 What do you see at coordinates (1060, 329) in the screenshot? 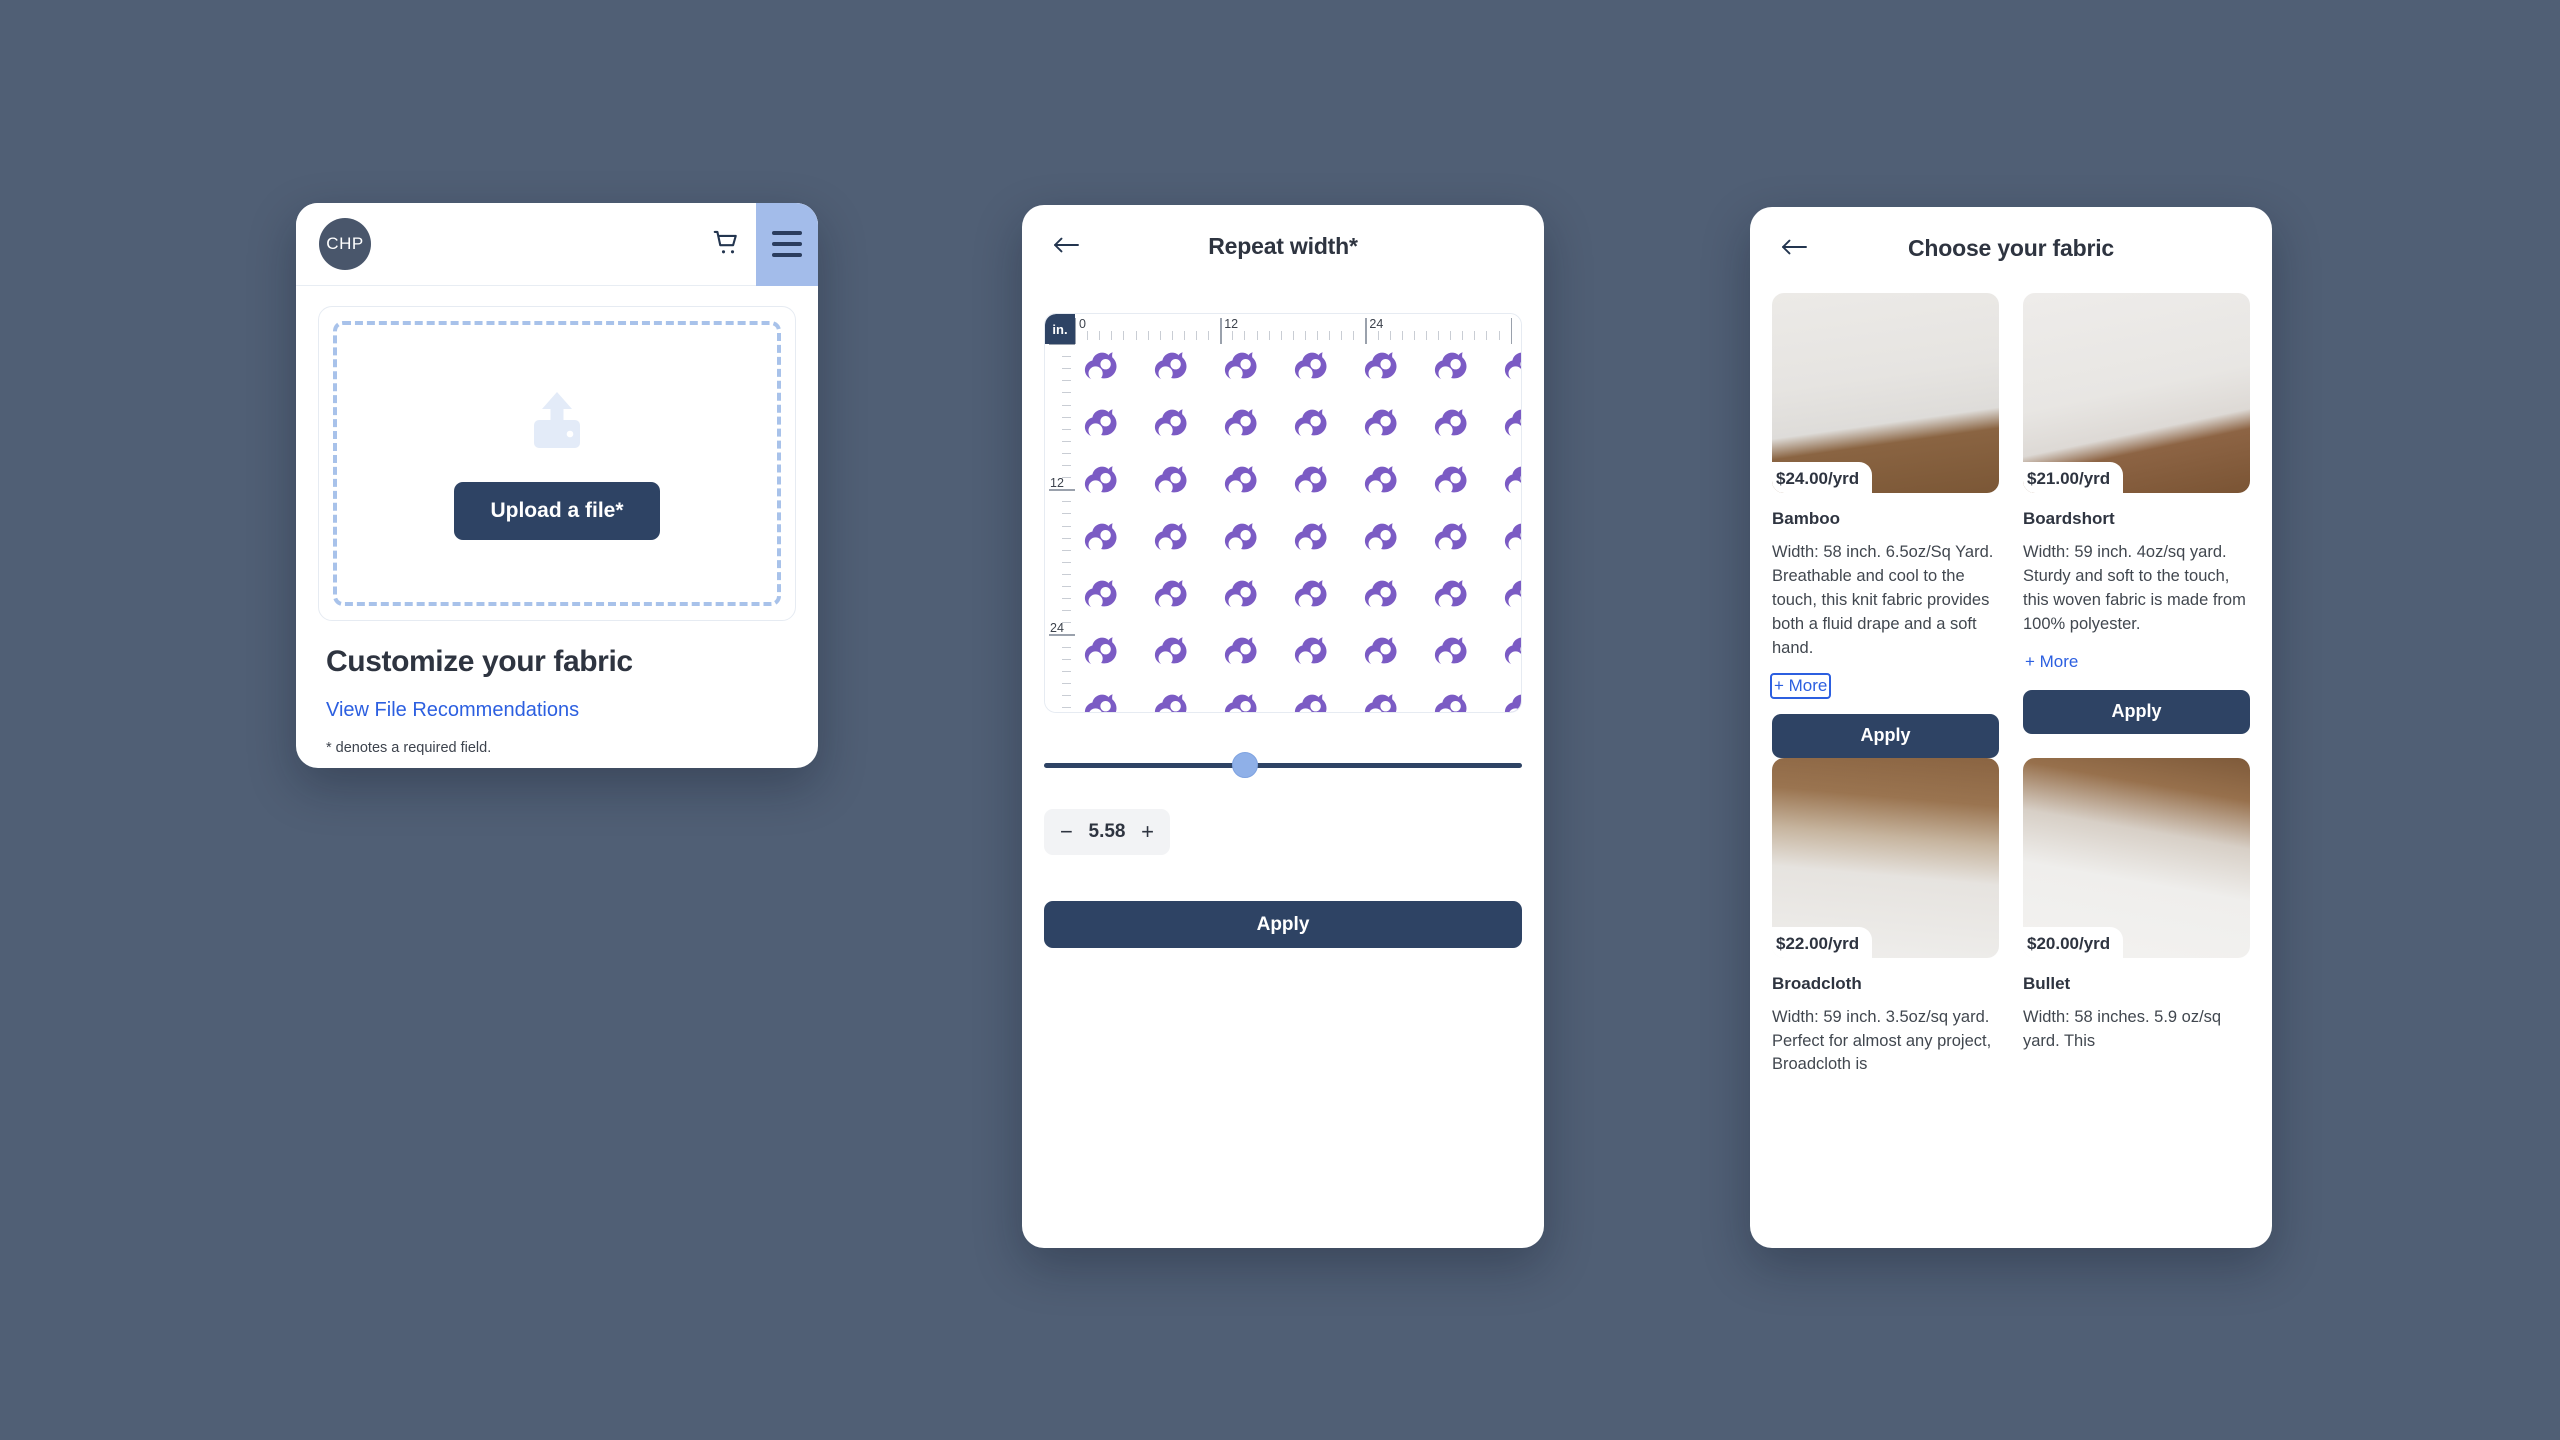
I see `unit-badge: in.` at bounding box center [1060, 329].